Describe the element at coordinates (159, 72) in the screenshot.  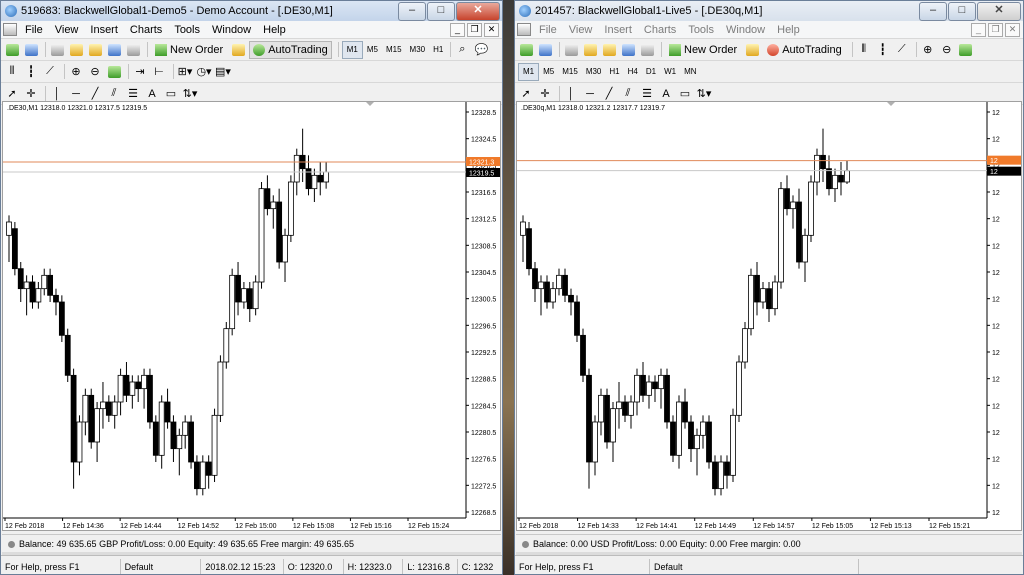
I see `chart-shift-button: ⊢` at that location.